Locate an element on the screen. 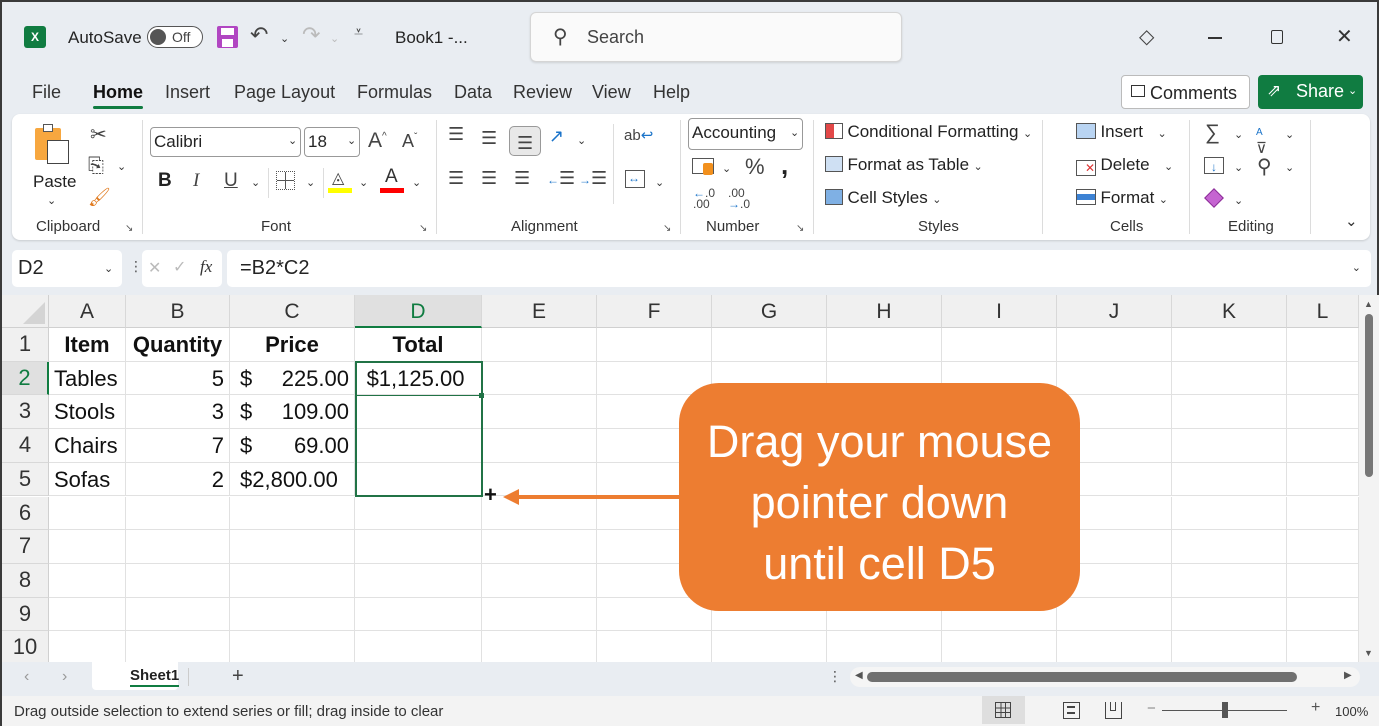 The width and height of the screenshot is (1379, 726). cell-L1 is located at coordinates (1323, 345).